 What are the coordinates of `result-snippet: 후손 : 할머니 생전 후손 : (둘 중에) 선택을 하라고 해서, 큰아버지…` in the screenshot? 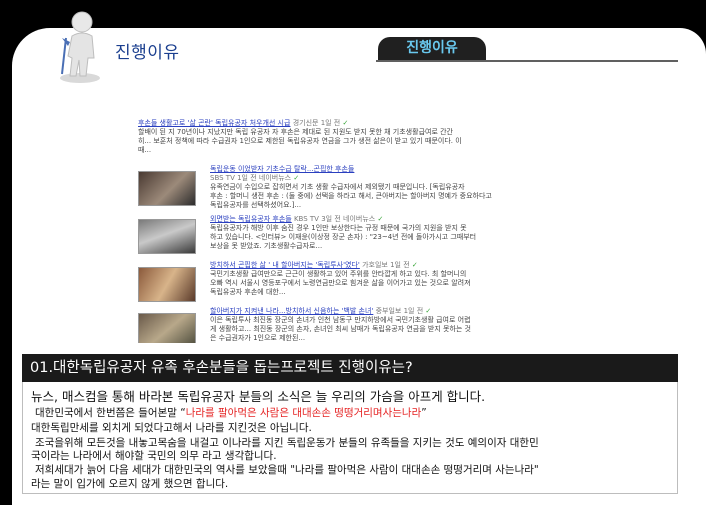 It's located at (351, 196).